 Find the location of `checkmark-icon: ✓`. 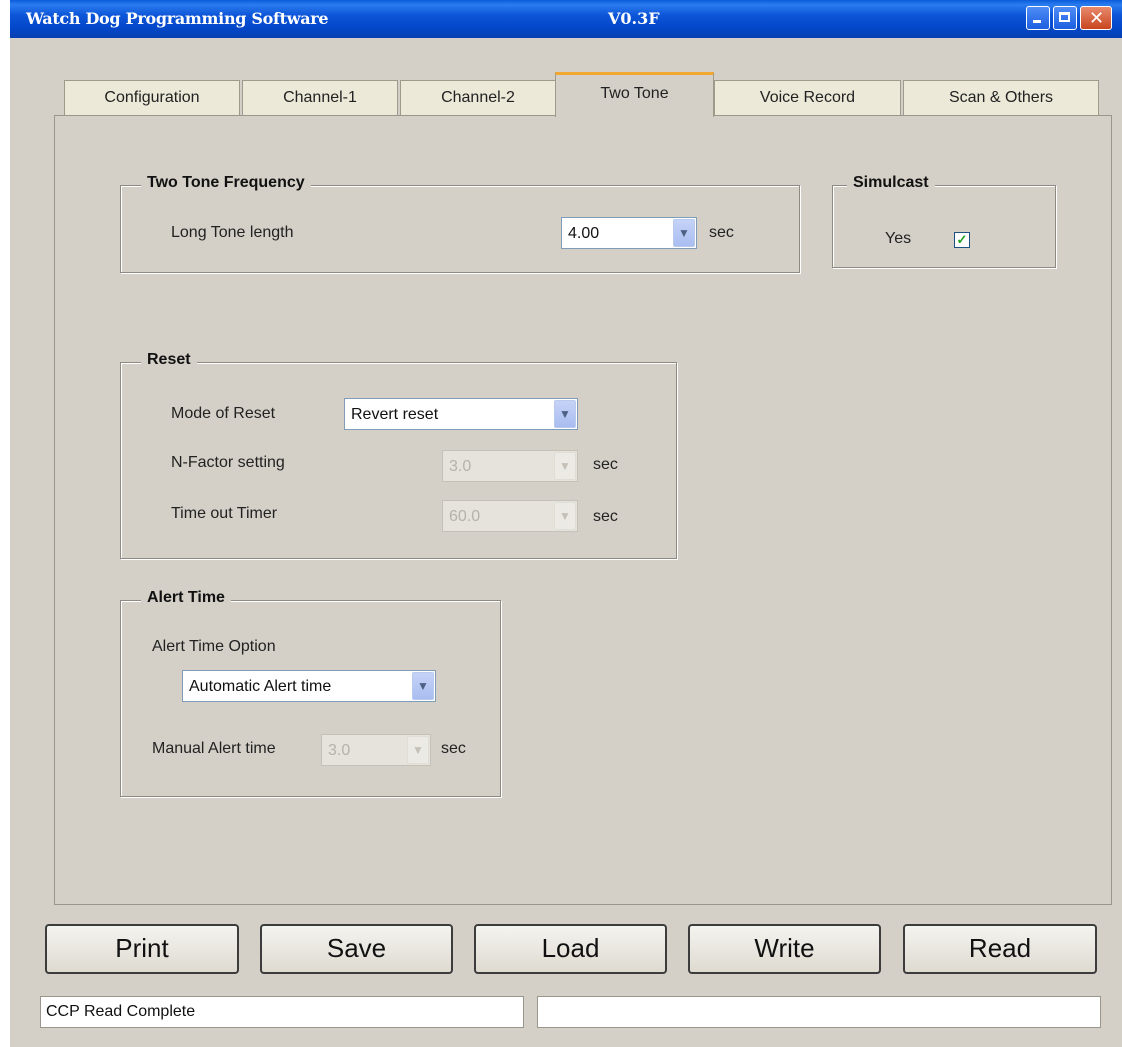

checkmark-icon: ✓ is located at coordinates (962, 239).